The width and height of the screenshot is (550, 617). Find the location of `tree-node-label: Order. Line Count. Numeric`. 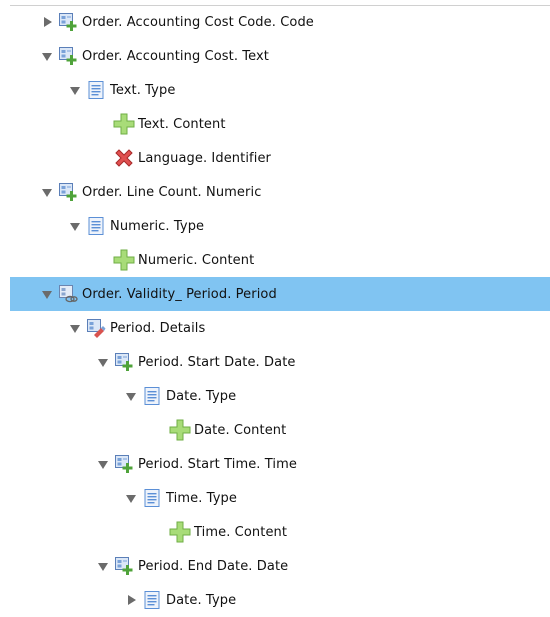

tree-node-label: Order. Line Count. Numeric is located at coordinates (172, 192).